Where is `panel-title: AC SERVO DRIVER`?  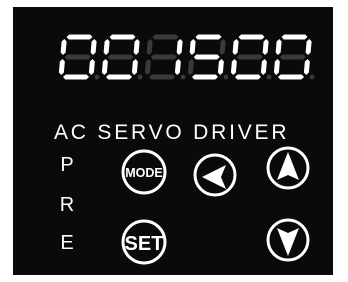
panel-title: AC SERVO DRIVER is located at coordinates (171, 132).